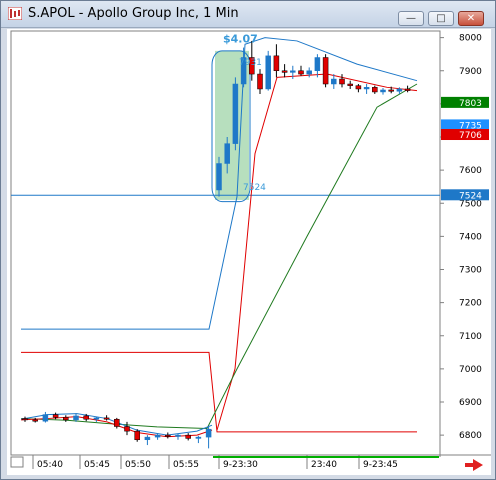  Describe the element at coordinates (470, 237) in the screenshot. I see `y-tick-label: 7400` at that location.